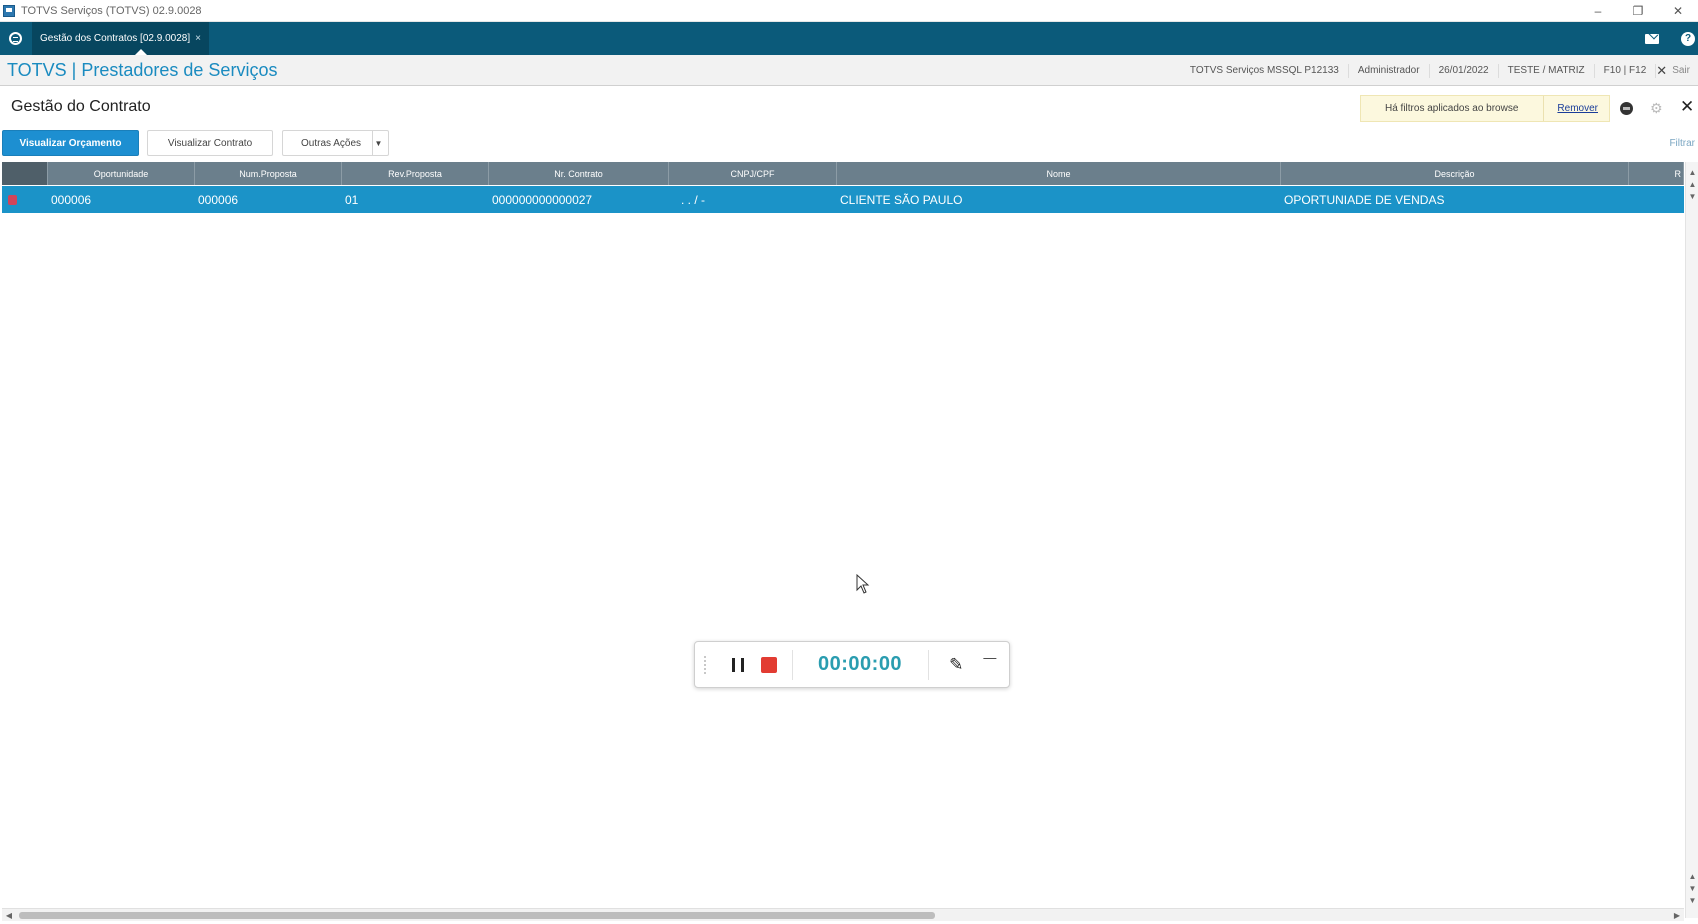 This screenshot has height=924, width=1698. I want to click on status-branch: TESTE / MATRIZ, so click(1547, 70).